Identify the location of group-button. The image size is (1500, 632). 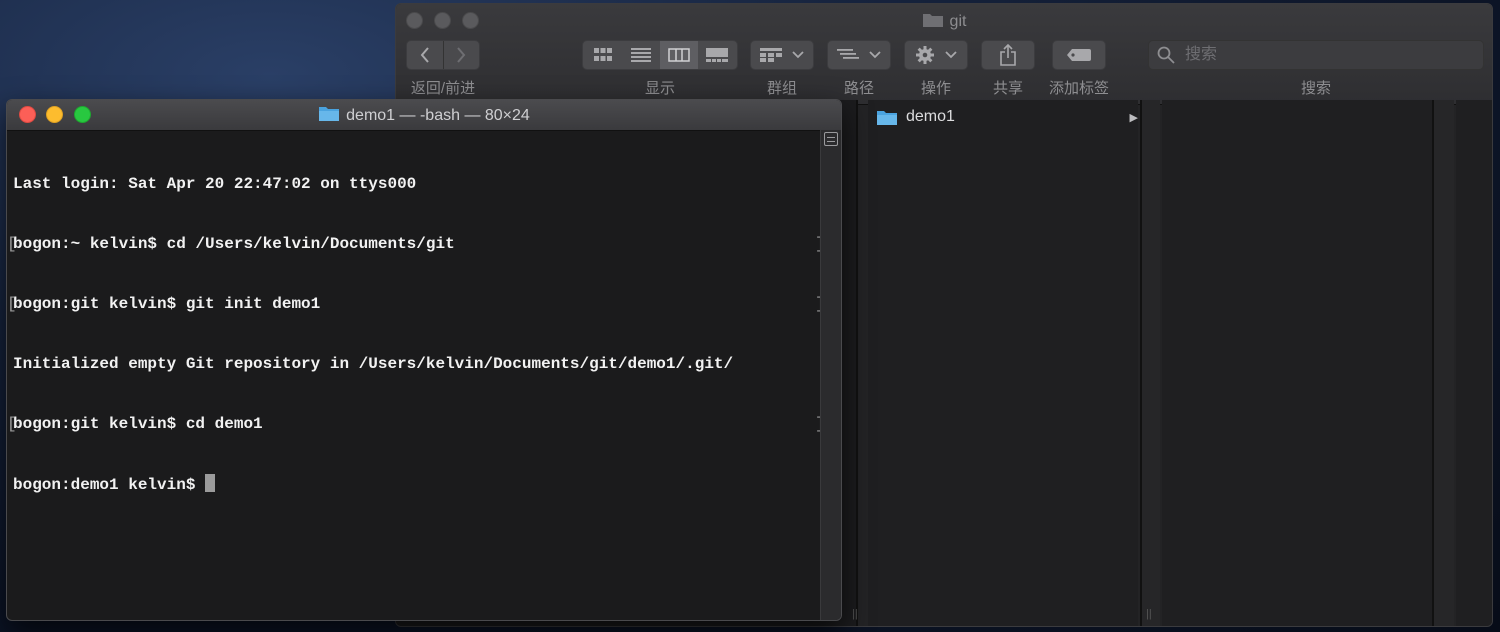
(782, 55).